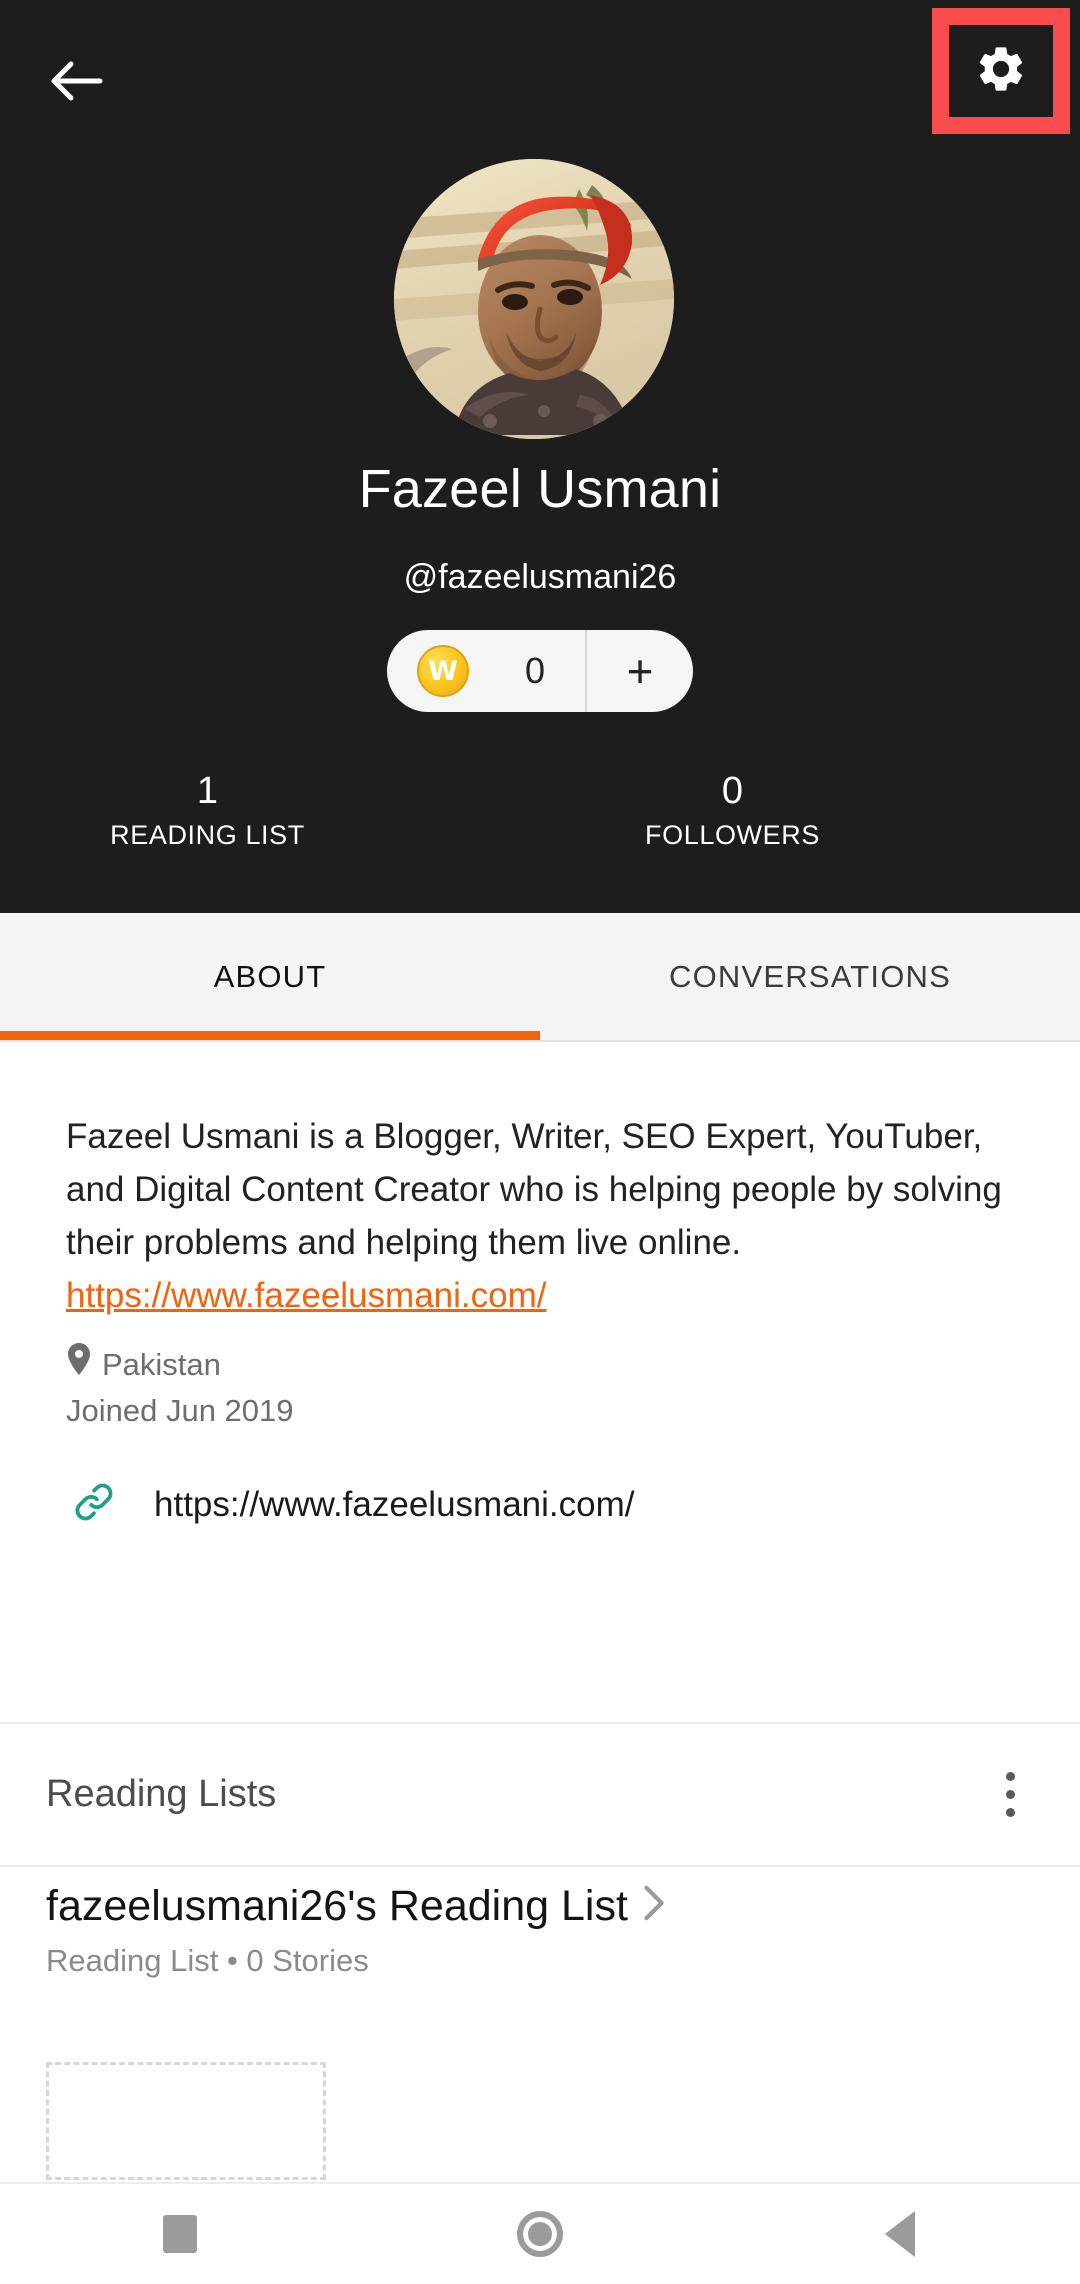  I want to click on stat-reading-list: 1 READING LIST, so click(262, 810).